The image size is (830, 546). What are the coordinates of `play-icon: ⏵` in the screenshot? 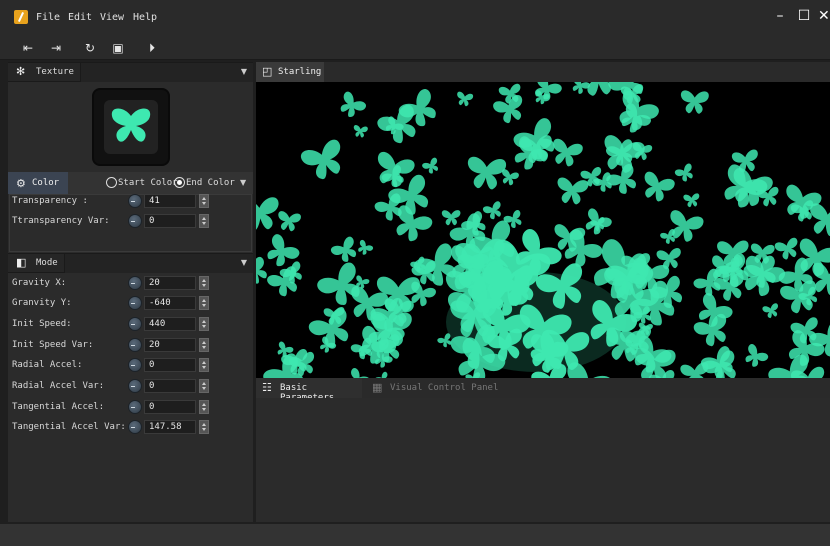 It's located at (152, 48).